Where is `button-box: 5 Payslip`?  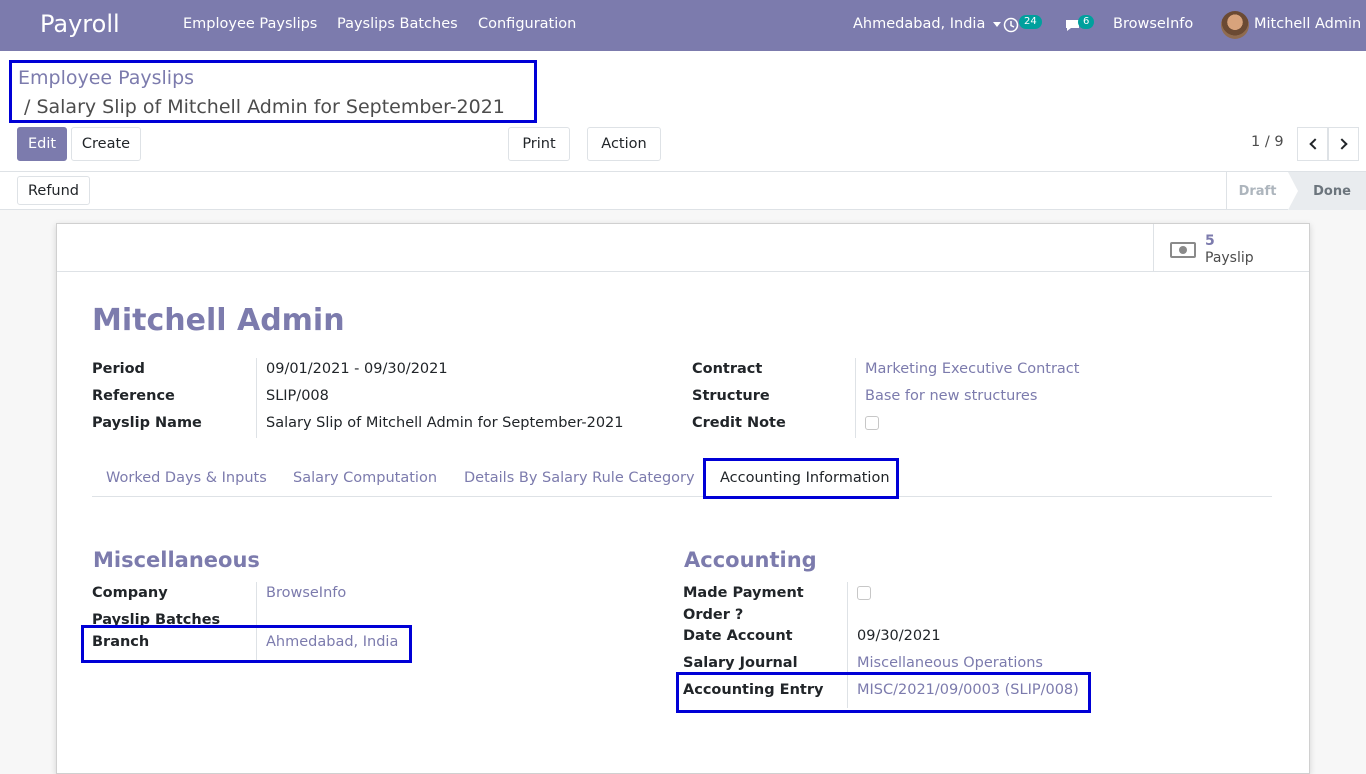 button-box: 5 Payslip is located at coordinates (683, 248).